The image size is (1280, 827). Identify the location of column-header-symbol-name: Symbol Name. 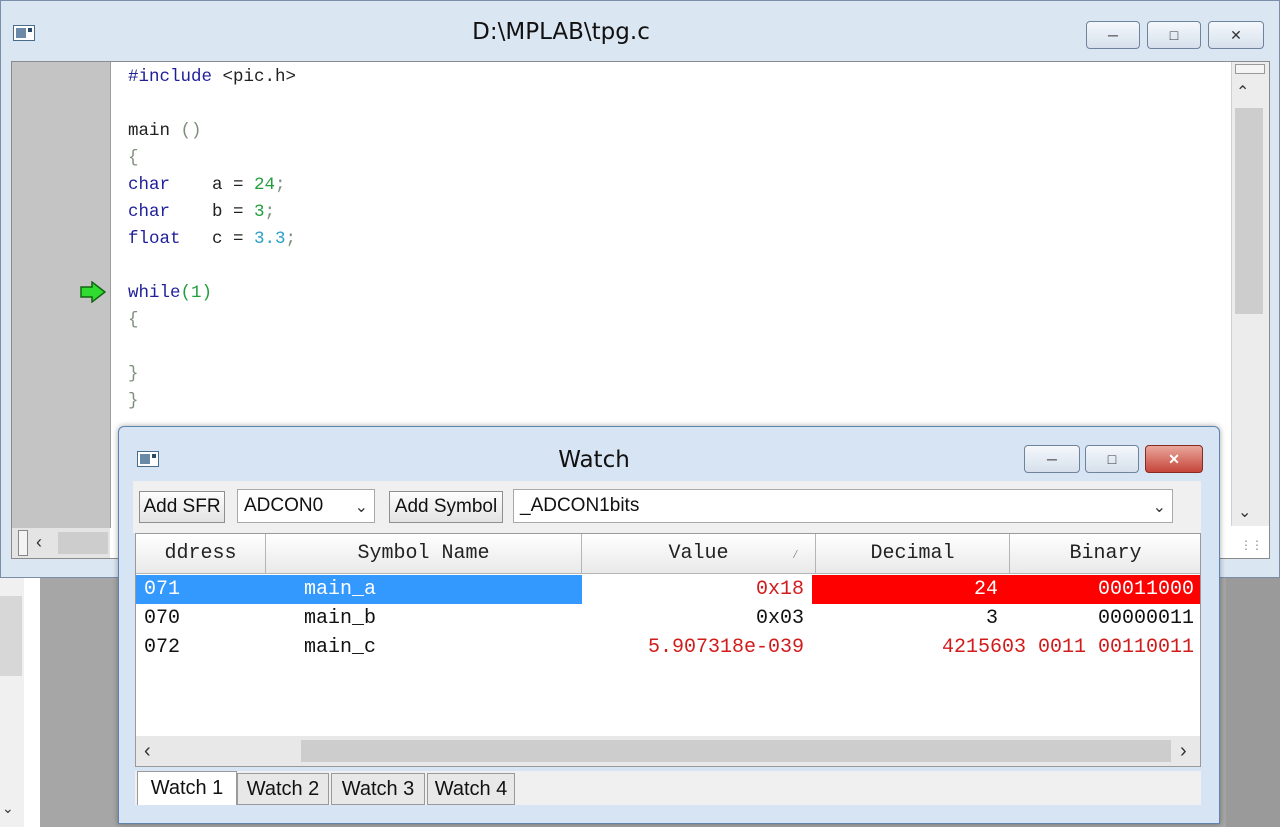
(424, 554).